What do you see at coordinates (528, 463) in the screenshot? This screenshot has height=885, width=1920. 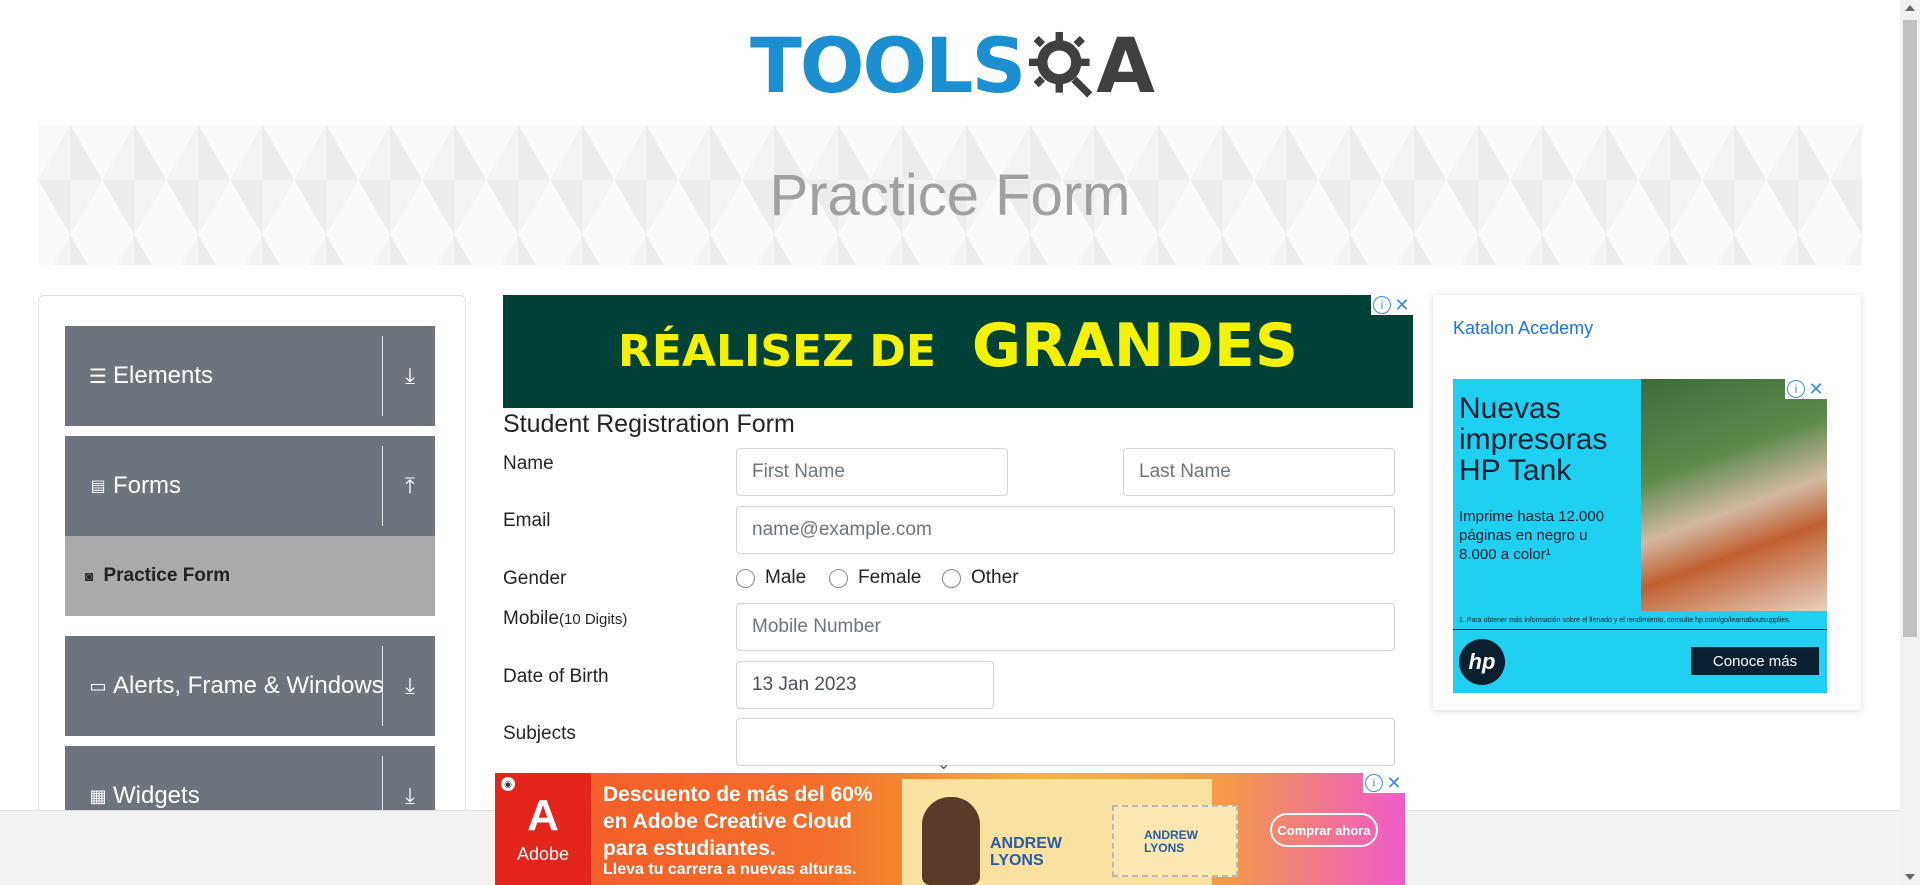 I see `name-label: Name` at bounding box center [528, 463].